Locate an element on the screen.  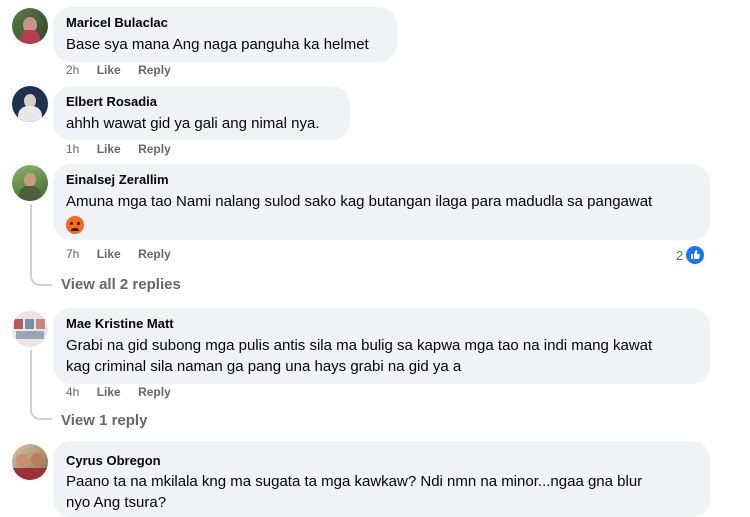
commenter-name: Cyrus Obregon is located at coordinates (113, 460).